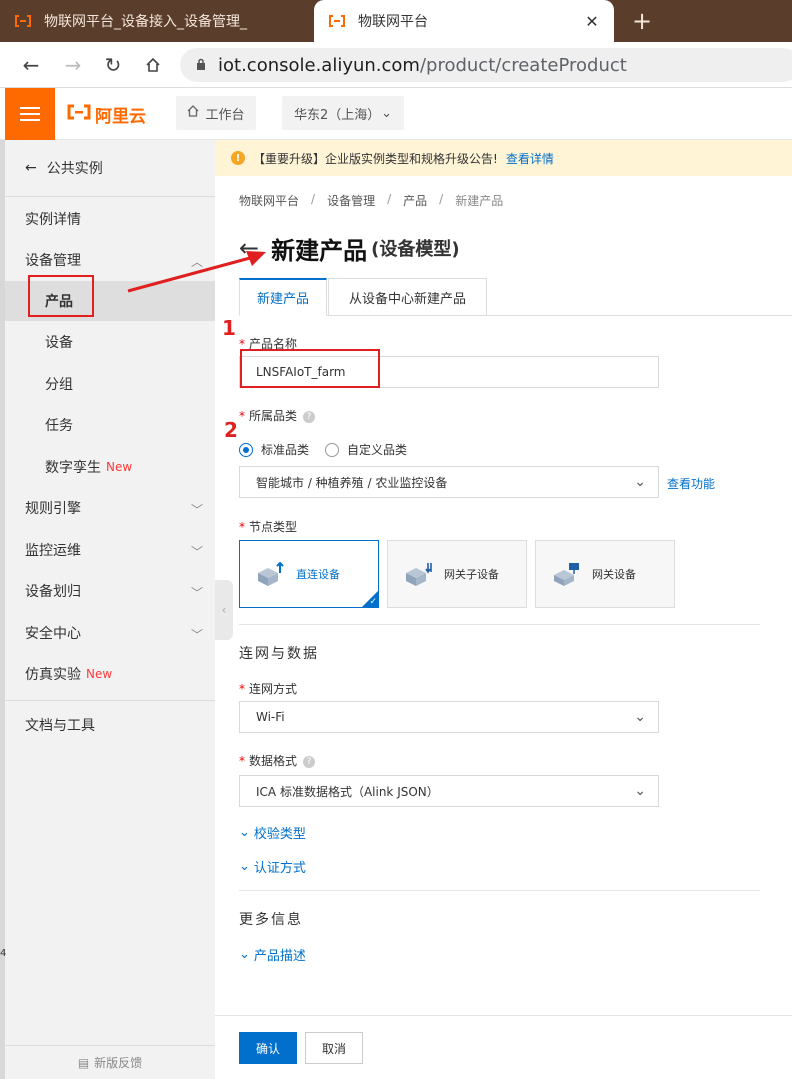  I want to click on reload-icon: ↻, so click(113, 65).